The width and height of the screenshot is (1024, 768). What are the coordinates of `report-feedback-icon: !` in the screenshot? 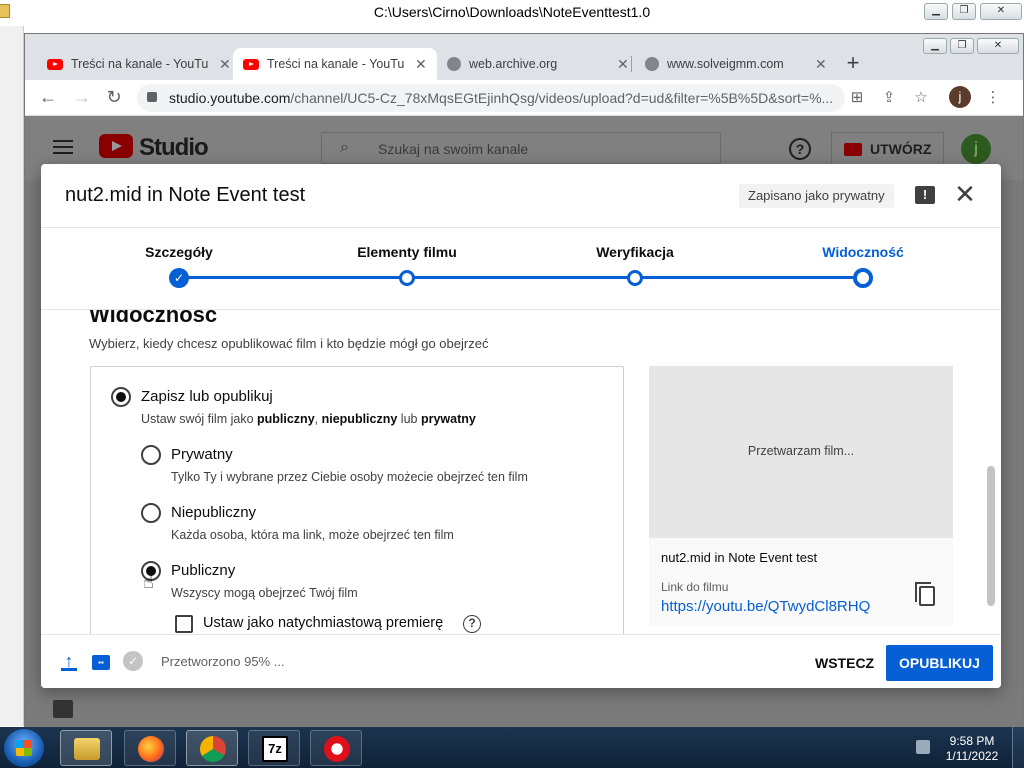 It's located at (925, 195).